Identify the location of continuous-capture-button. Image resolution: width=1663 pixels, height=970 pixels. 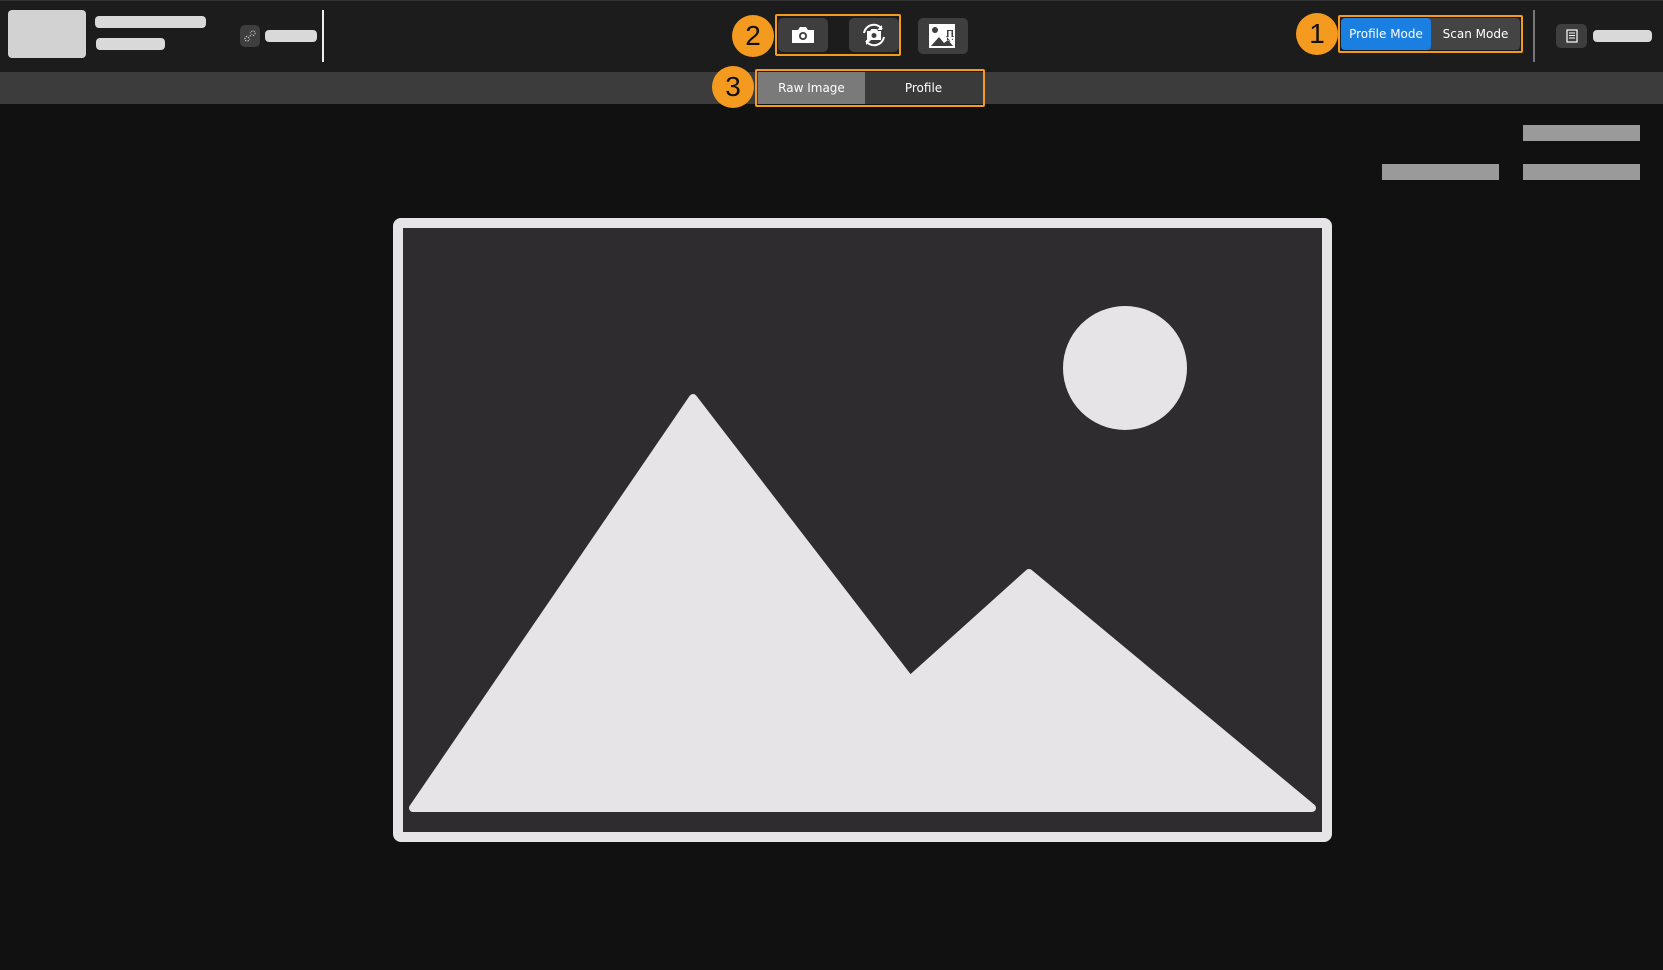
(874, 35).